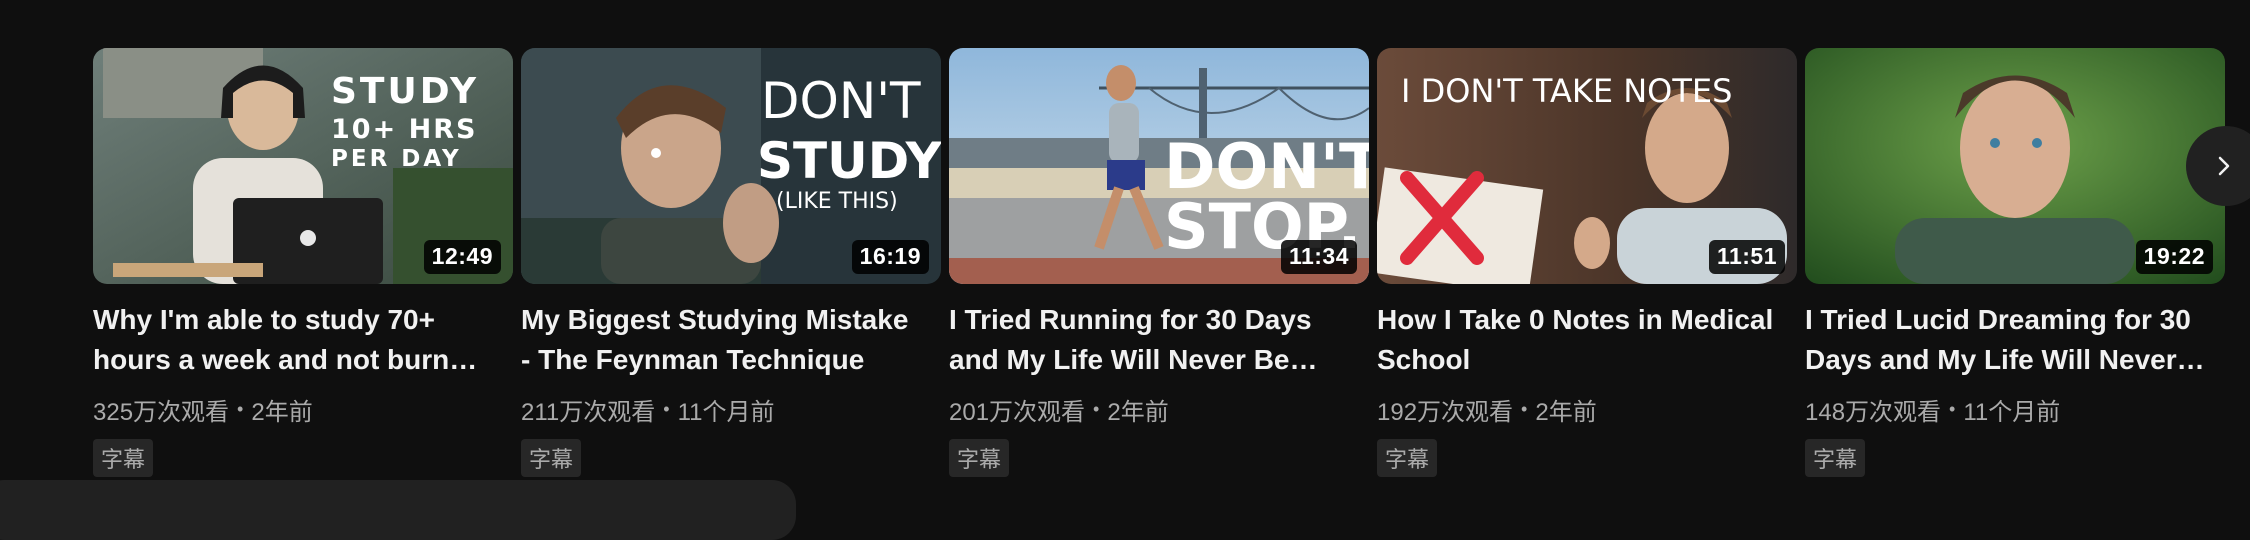 This screenshot has width=2250, height=540. Describe the element at coordinates (161, 412) in the screenshot. I see `view-count: 325万次观看` at that location.